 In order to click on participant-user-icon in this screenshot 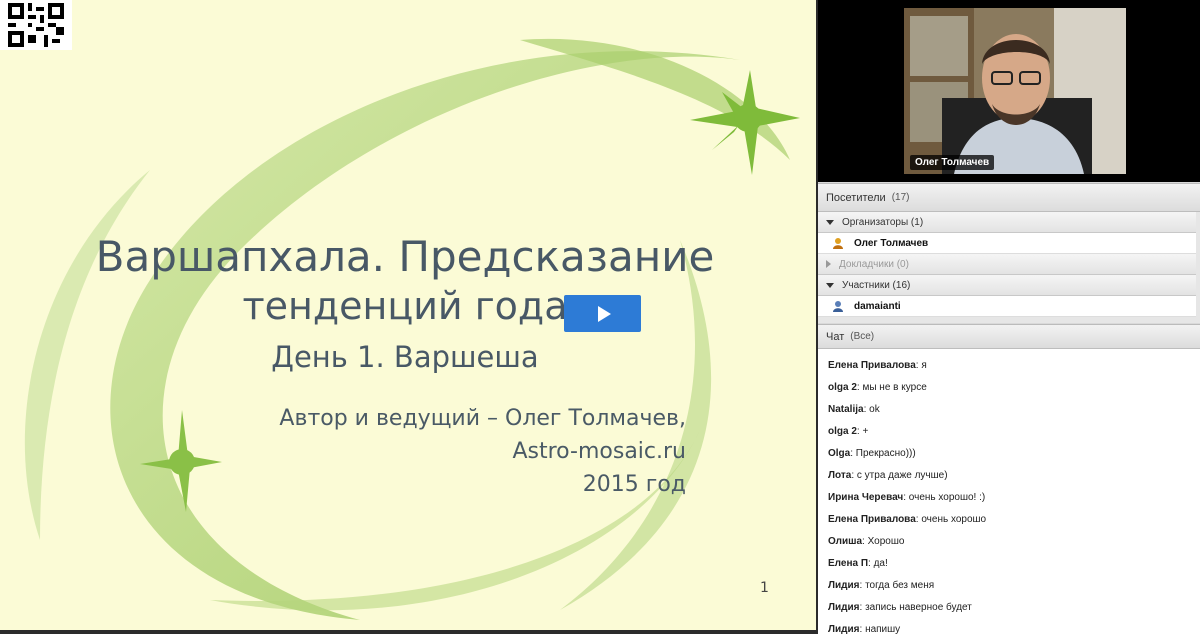, I will do `click(838, 306)`.